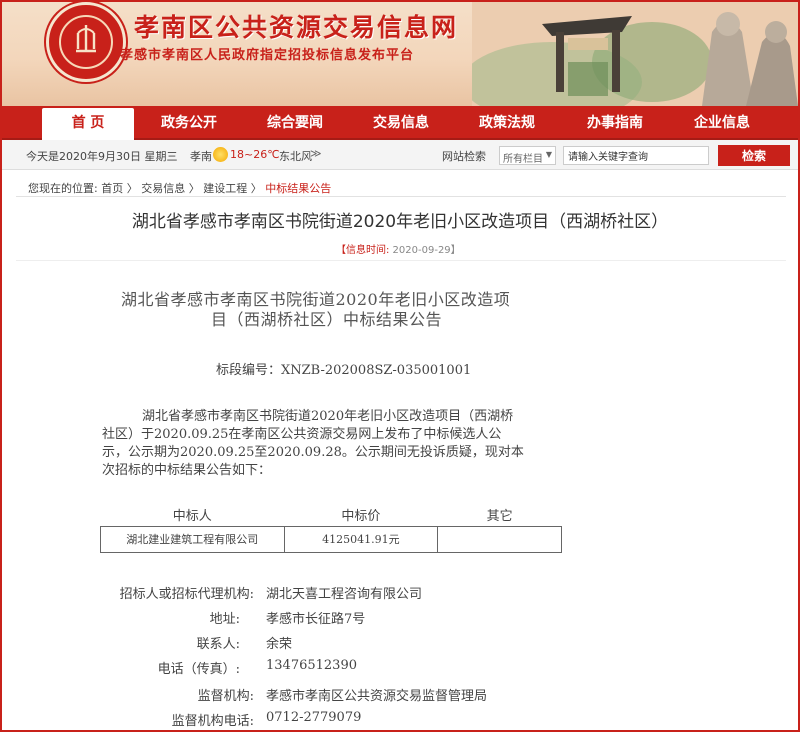  What do you see at coordinates (295, 156) in the screenshot?
I see `weather-wind: 东北风` at bounding box center [295, 156].